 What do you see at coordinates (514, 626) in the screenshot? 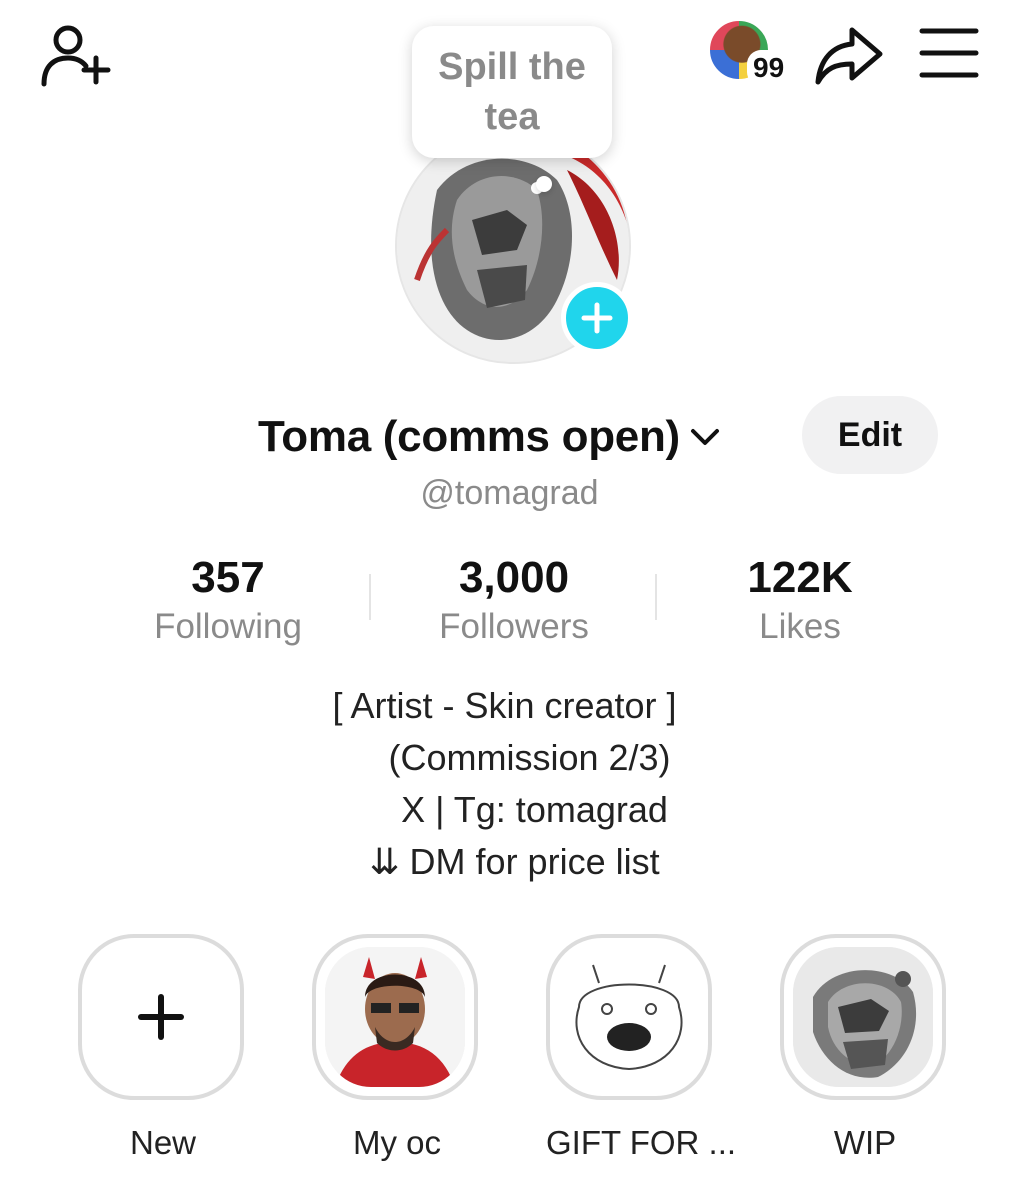
I see `followers-label: Followers` at bounding box center [514, 626].